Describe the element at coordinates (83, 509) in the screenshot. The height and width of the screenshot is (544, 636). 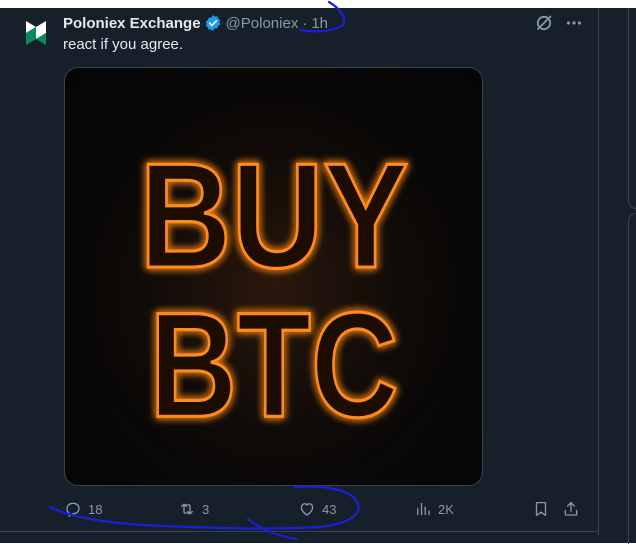
I see `reply-button: 18` at that location.